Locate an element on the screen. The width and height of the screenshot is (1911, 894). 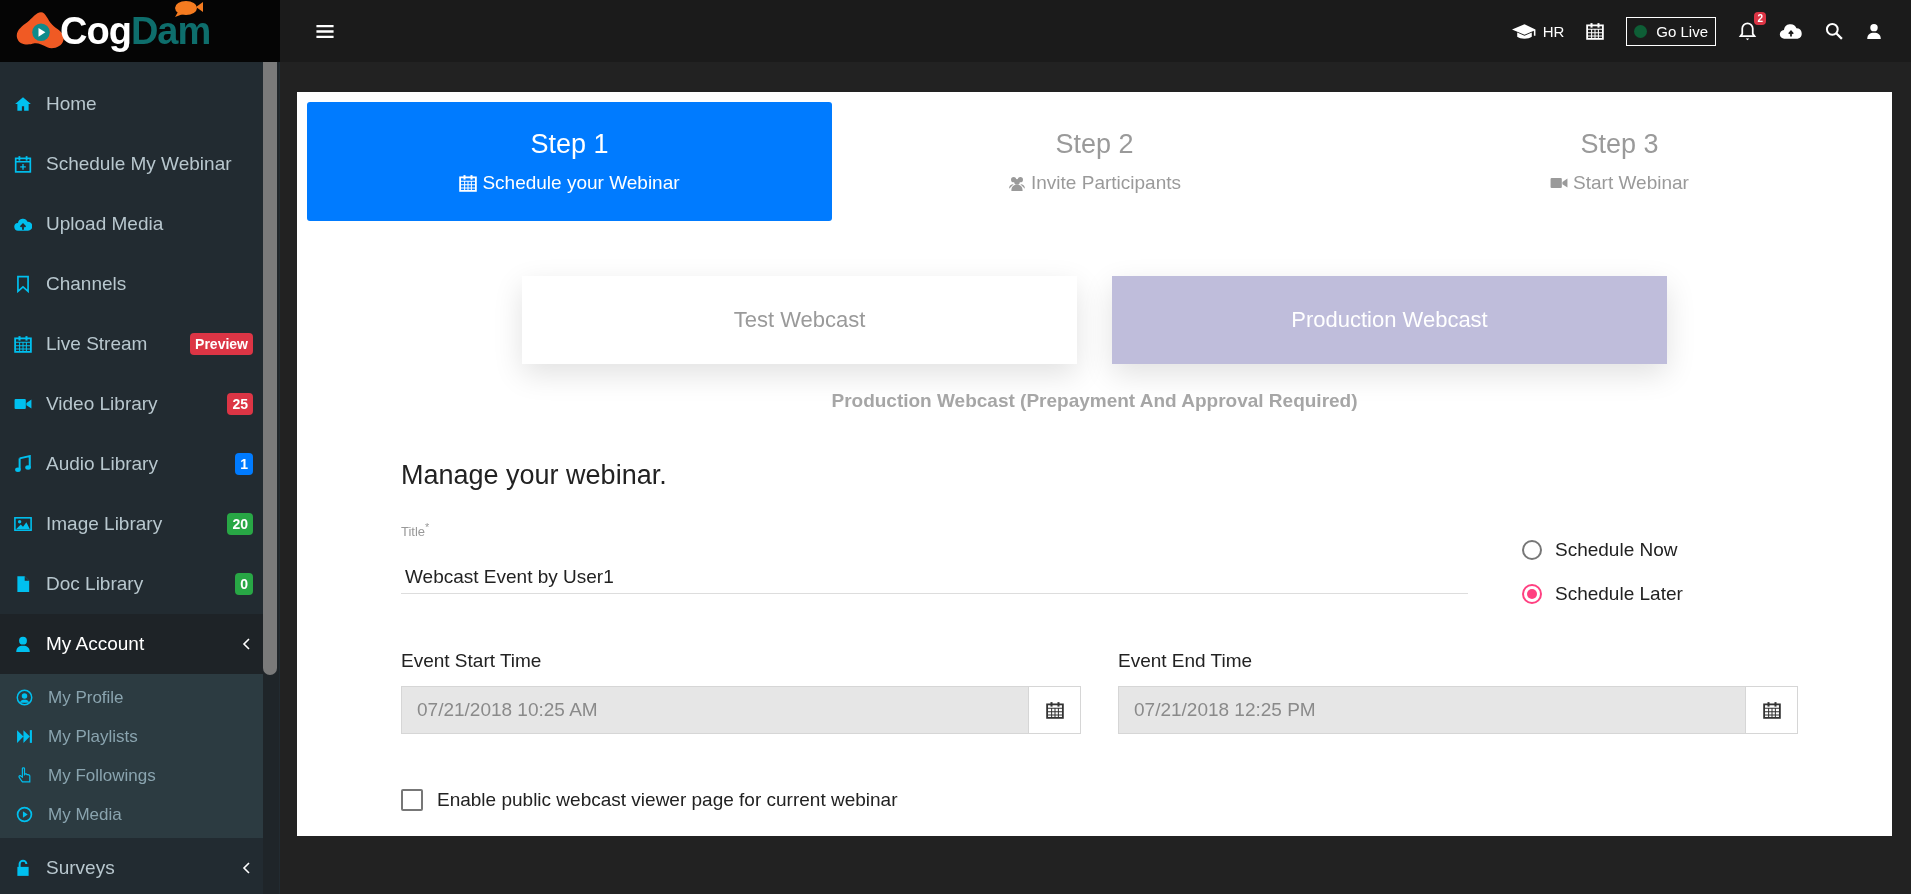
form-heading: Manage your webinar. is located at coordinates (534, 475).